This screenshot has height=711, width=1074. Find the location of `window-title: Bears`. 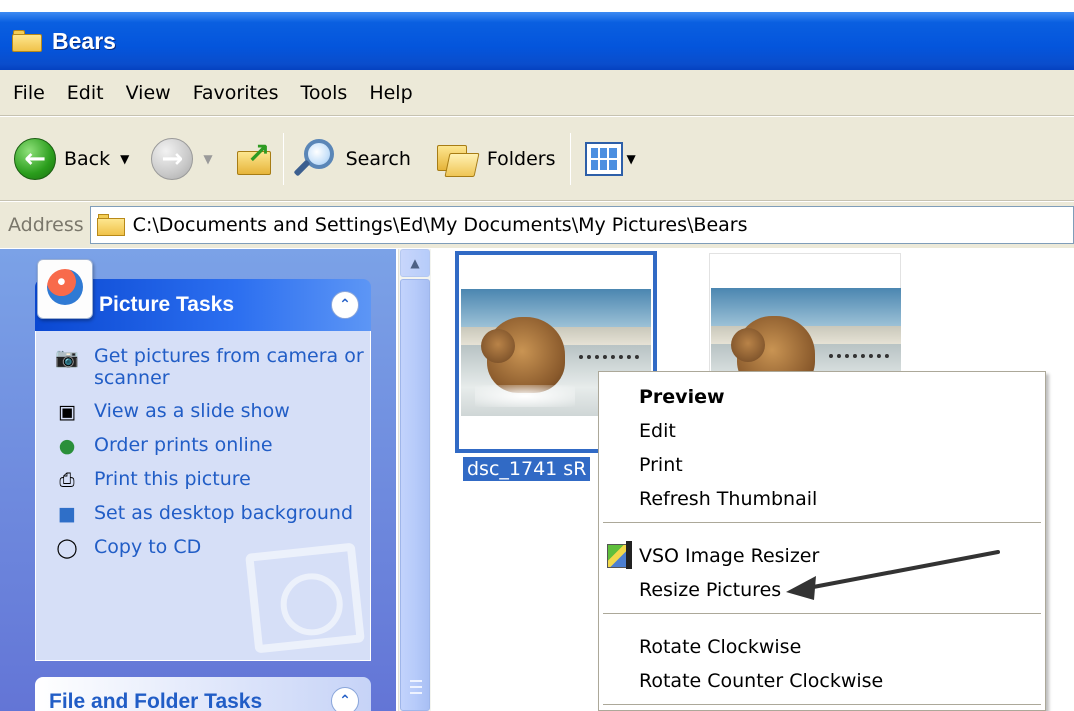

window-title: Bears is located at coordinates (84, 40).